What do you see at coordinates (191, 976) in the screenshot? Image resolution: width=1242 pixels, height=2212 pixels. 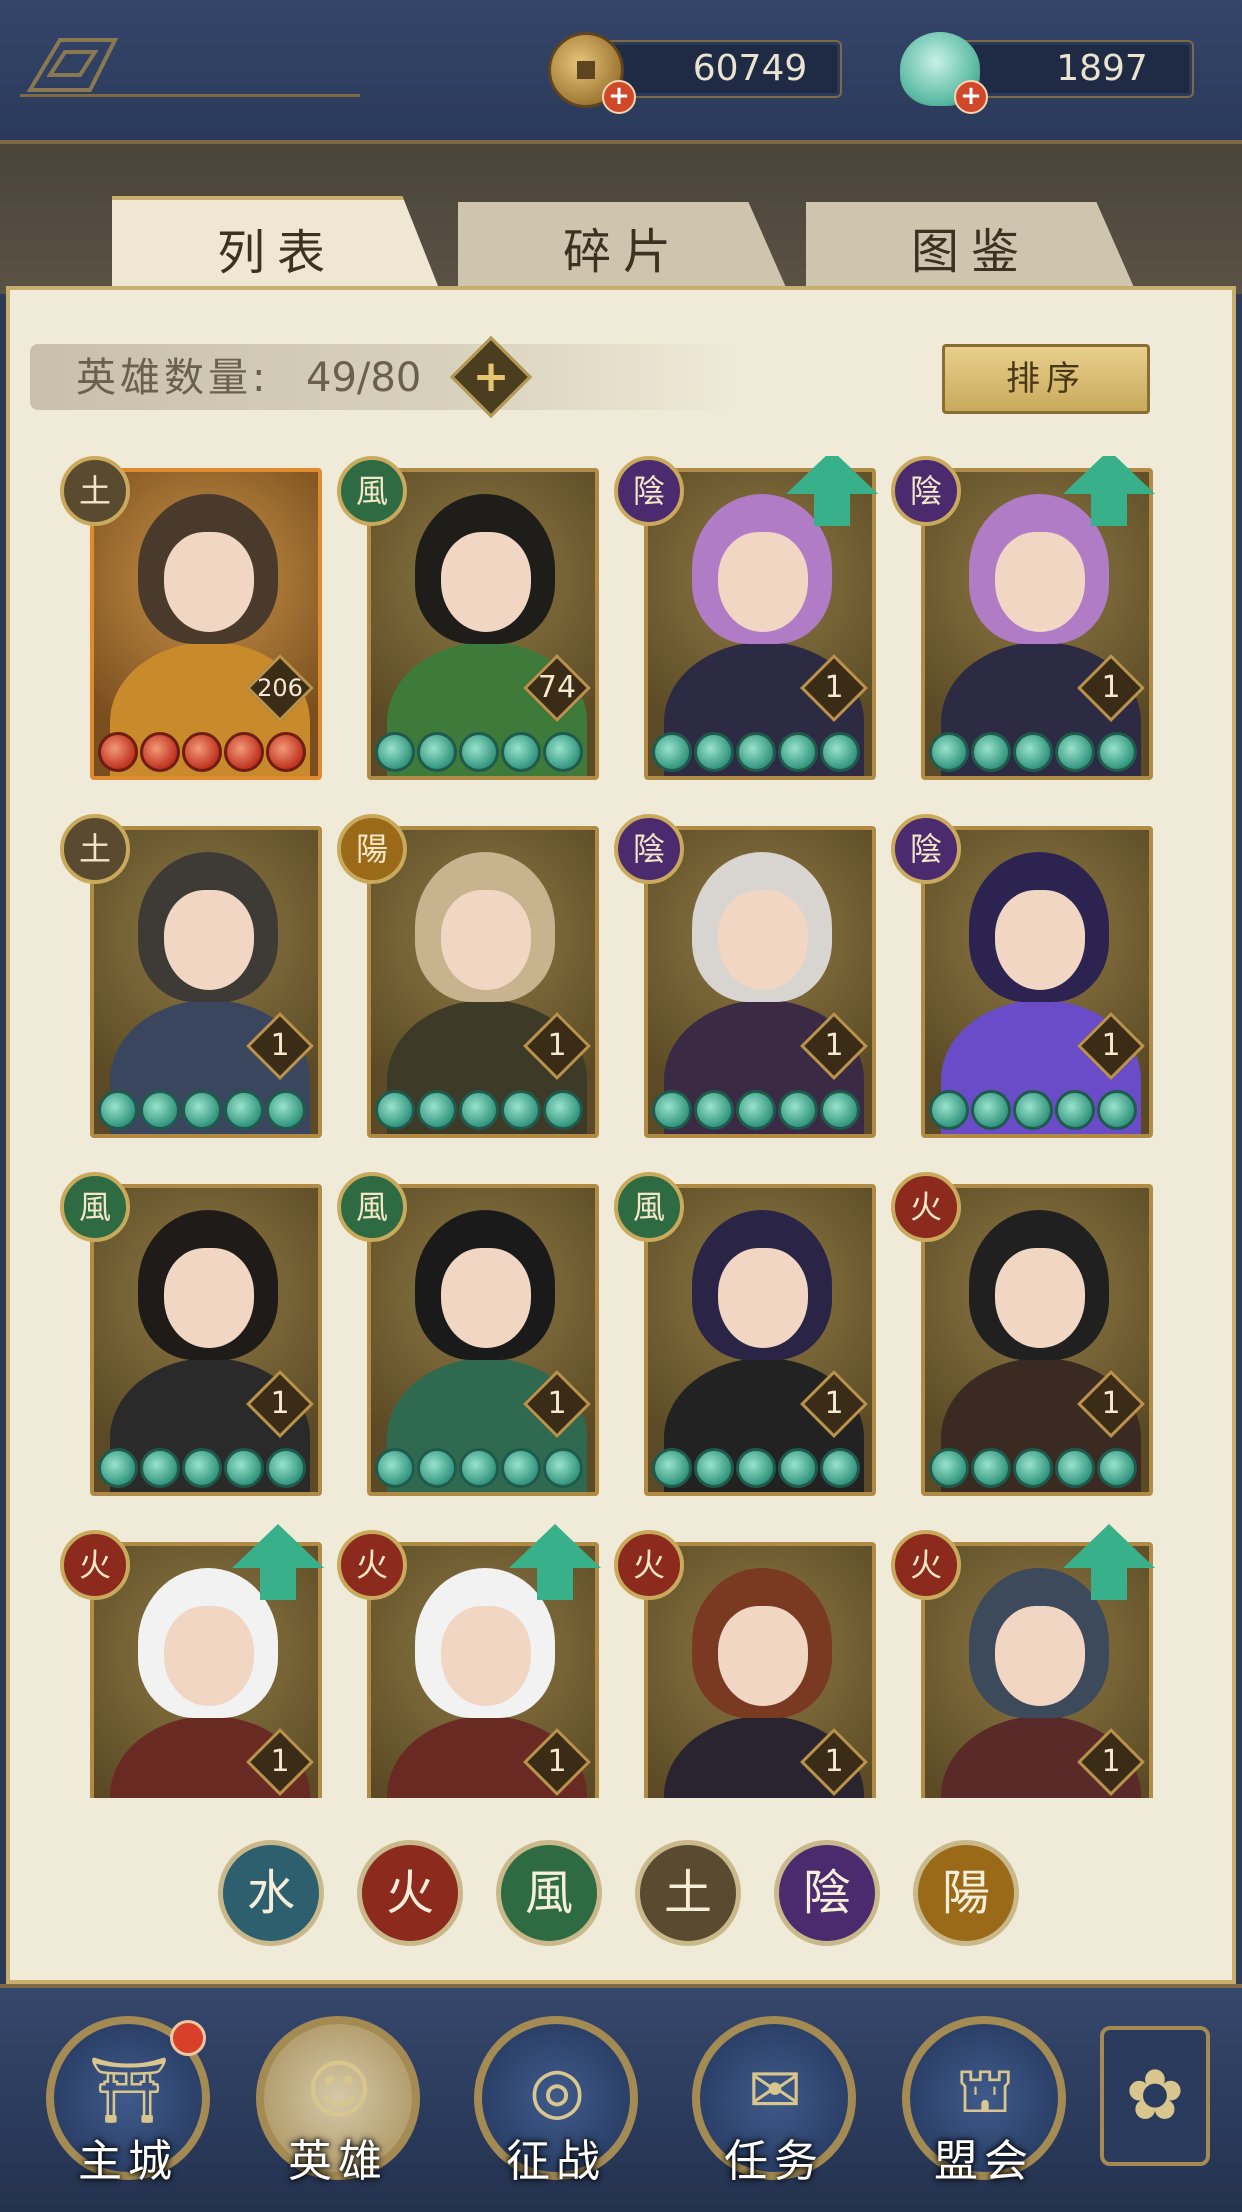 I see `hero-card: 土1` at bounding box center [191, 976].